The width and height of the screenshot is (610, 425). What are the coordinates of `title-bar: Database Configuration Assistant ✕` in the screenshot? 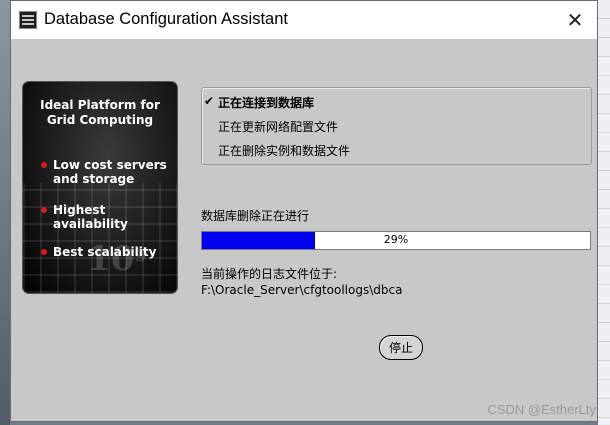 It's located at (304, 20).